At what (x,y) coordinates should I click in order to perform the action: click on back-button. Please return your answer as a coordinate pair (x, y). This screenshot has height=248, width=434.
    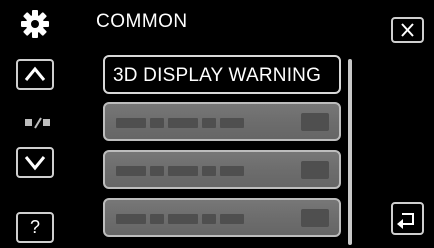
    Looking at the image, I should click on (407, 218).